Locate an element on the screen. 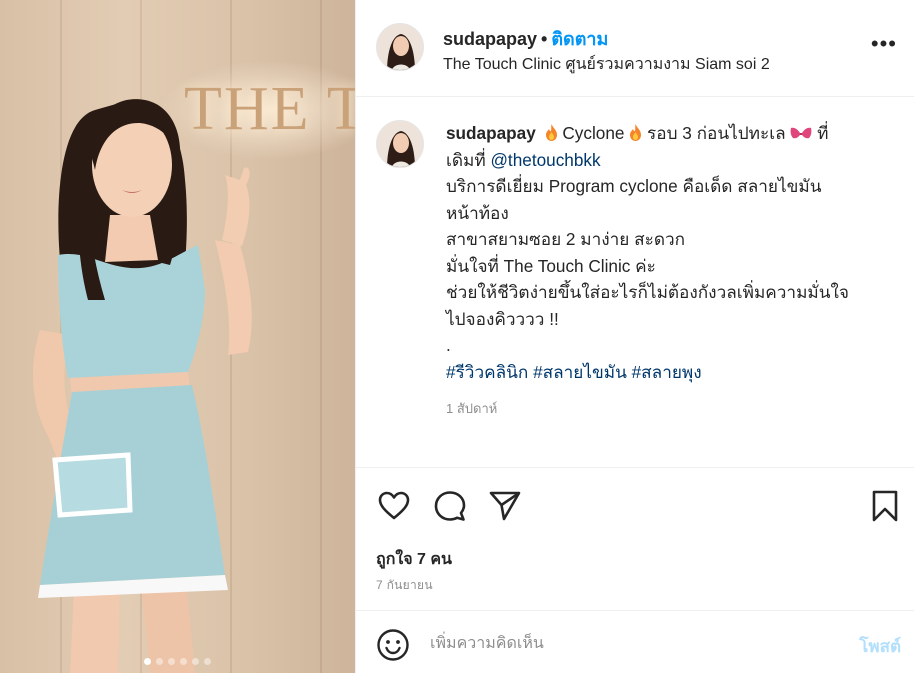 This screenshot has width=914, height=673. paper-plane-icon is located at coordinates (505, 506).